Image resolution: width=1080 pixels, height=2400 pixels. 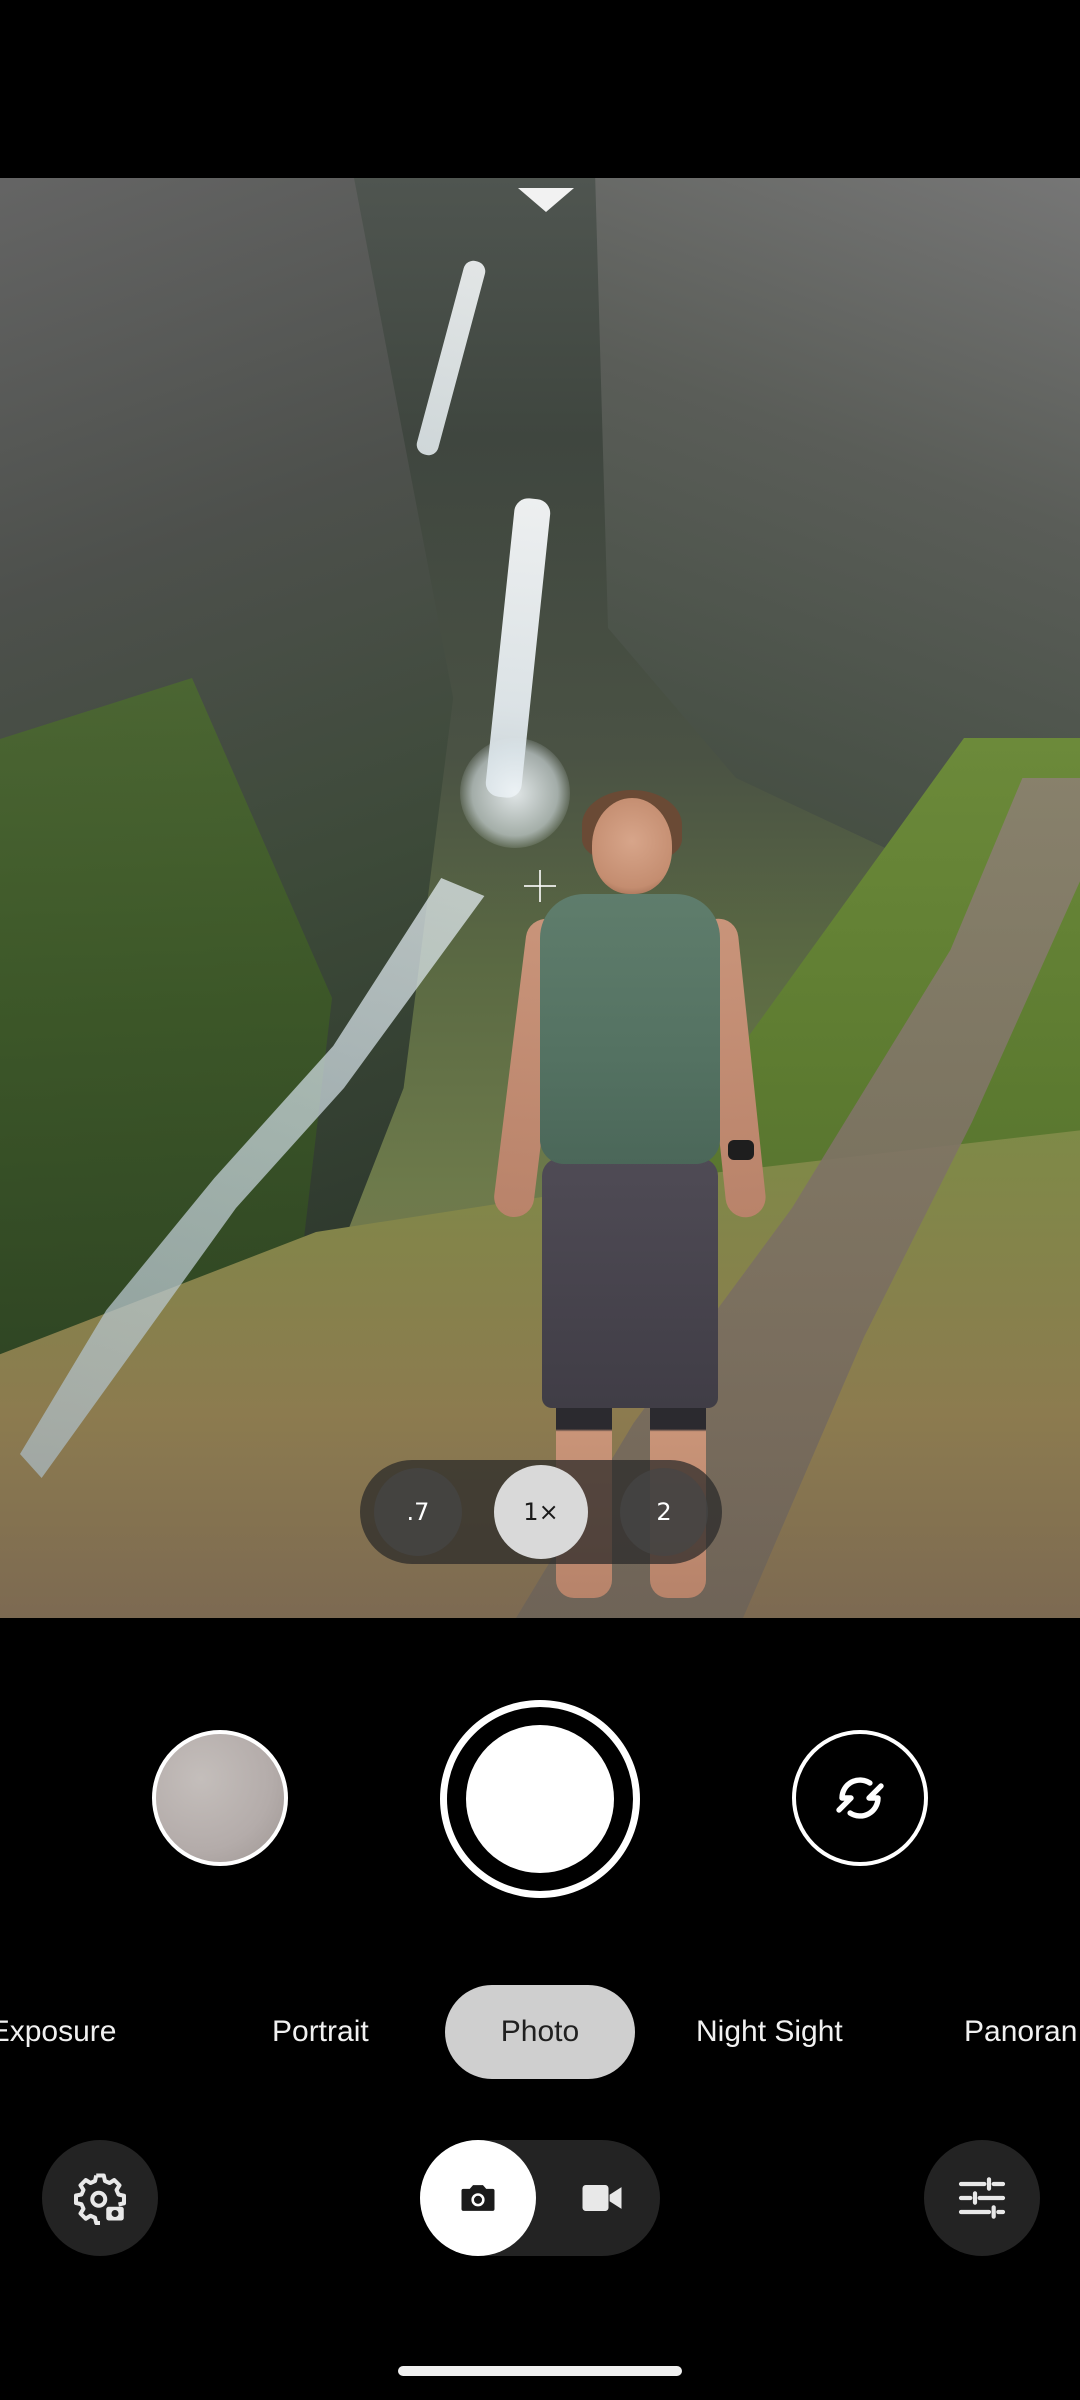 I want to click on scene-waterfall-upper, so click(x=451, y=358).